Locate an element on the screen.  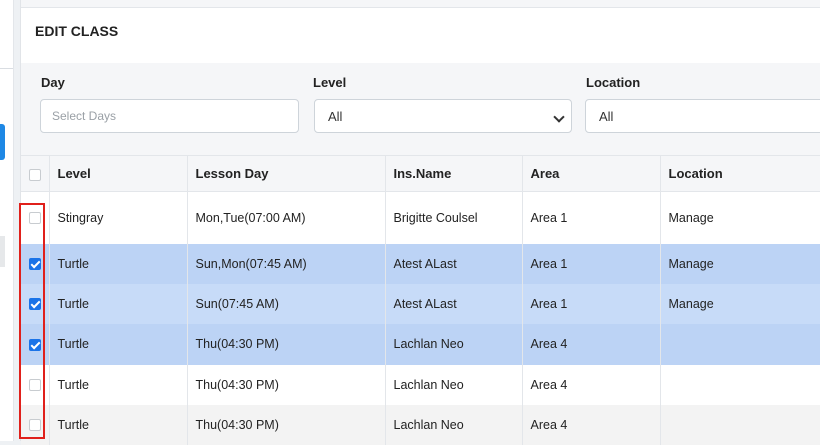
level-select-value: All is located at coordinates (335, 116).